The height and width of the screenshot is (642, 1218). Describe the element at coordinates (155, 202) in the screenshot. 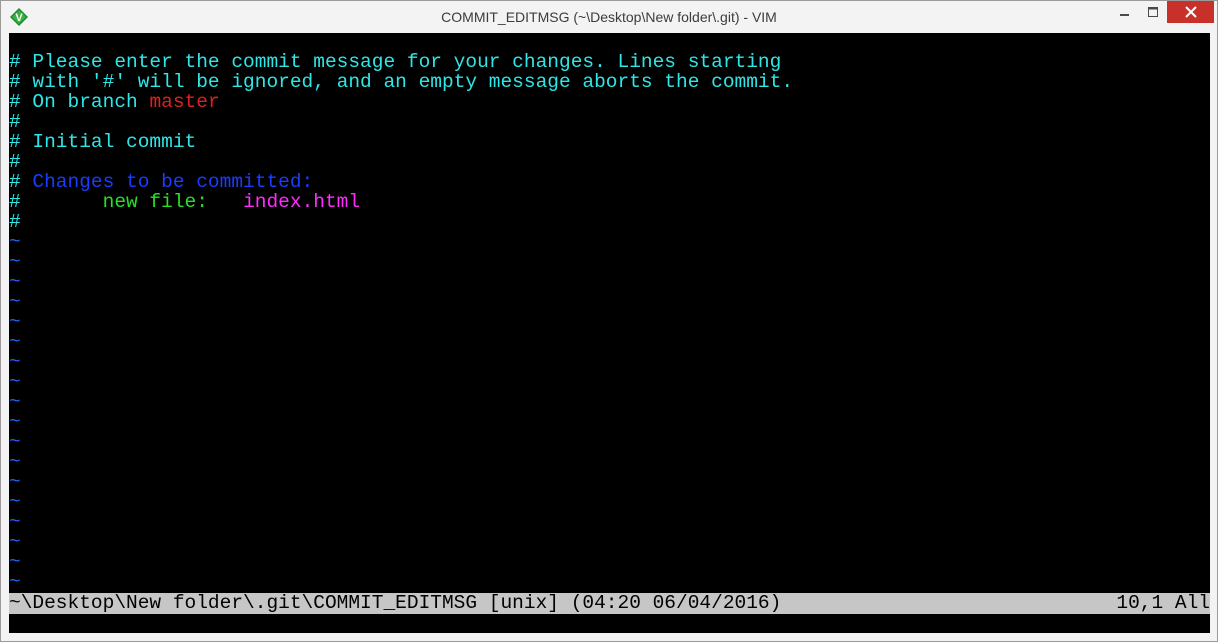

I see `line-text: new file:` at that location.